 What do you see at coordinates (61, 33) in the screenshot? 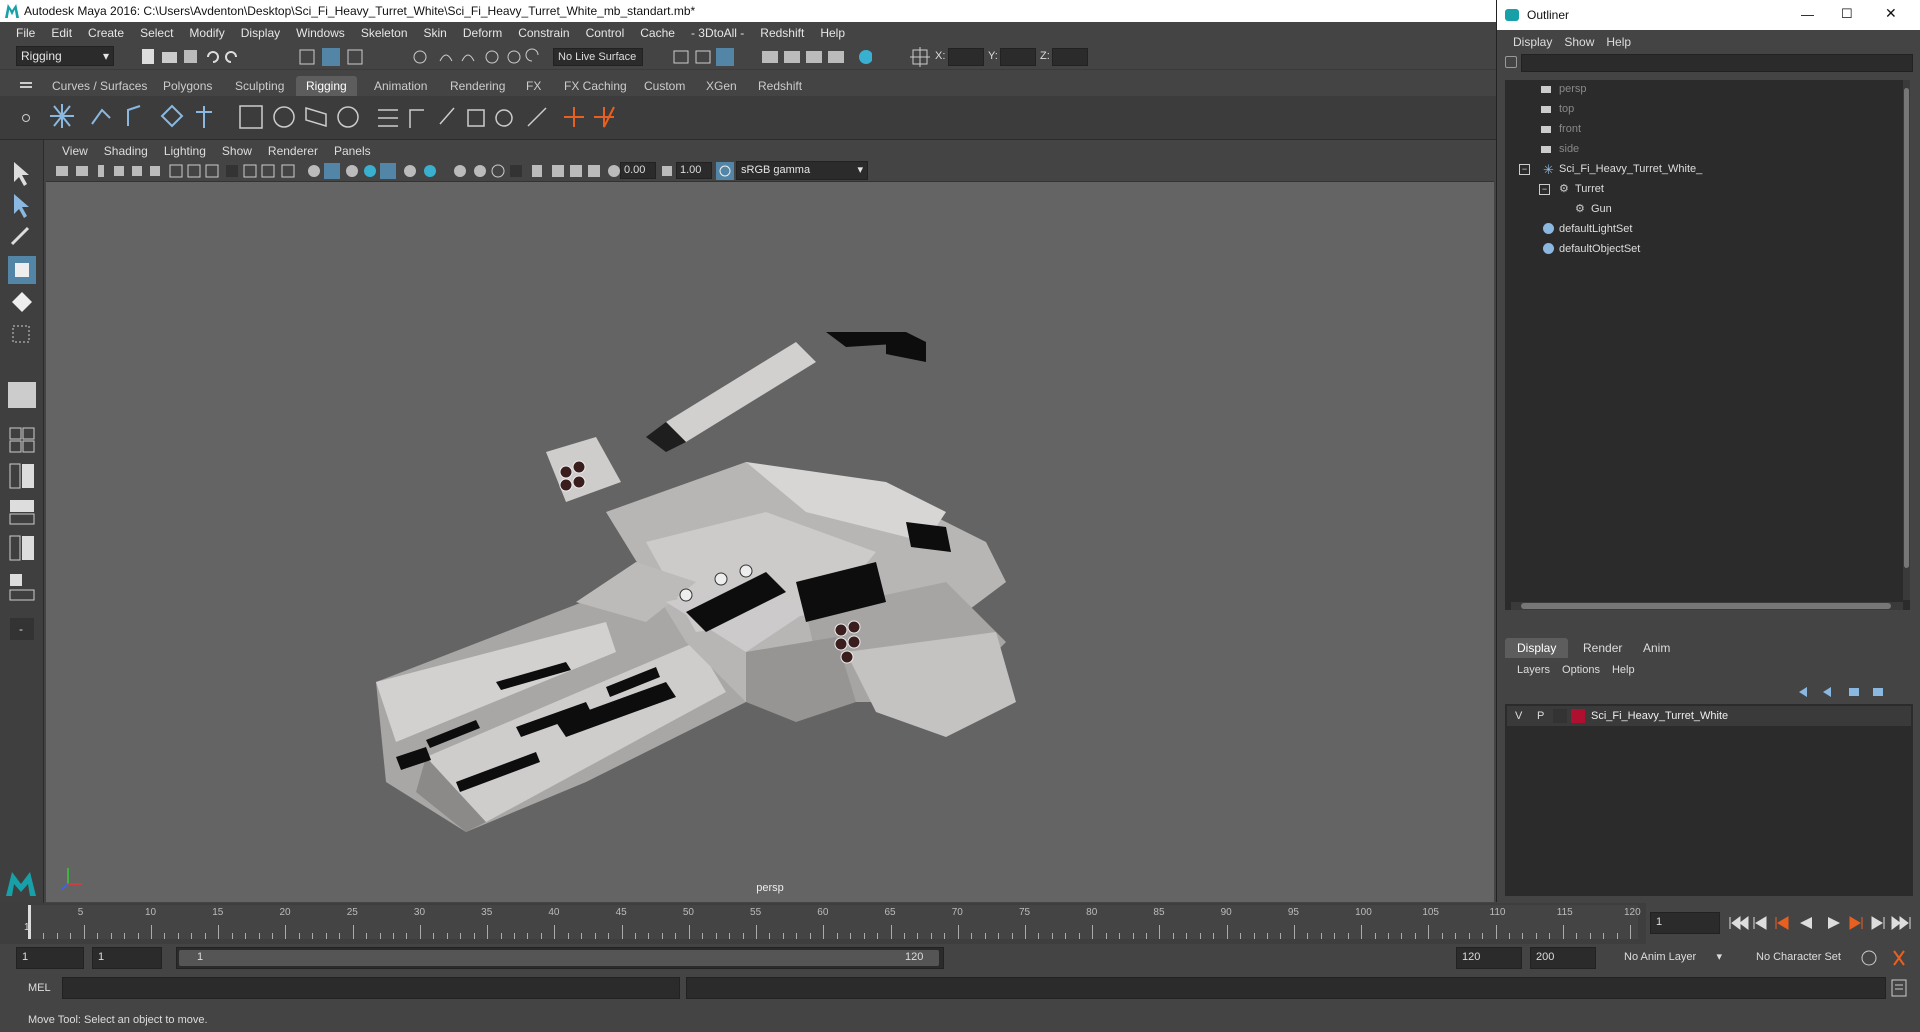
I see `menu-edit: Edit` at bounding box center [61, 33].